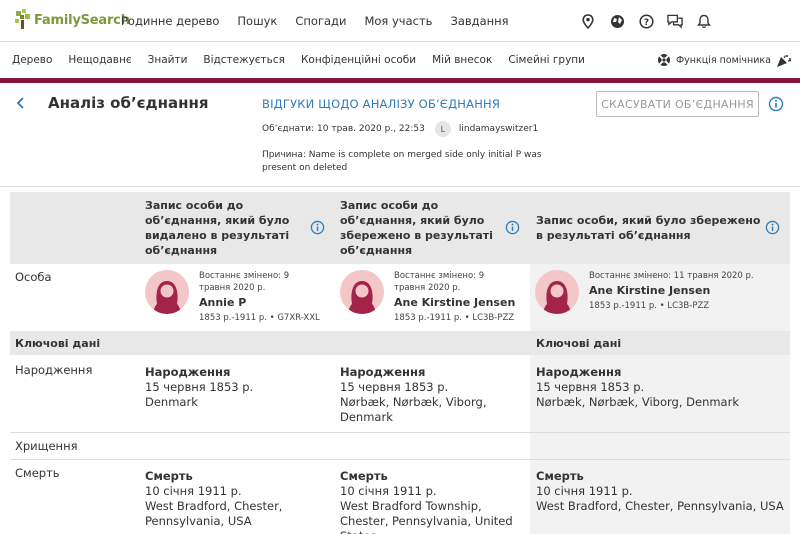 This screenshot has width=800, height=534. Describe the element at coordinates (317, 229) in the screenshot. I see `deleted-column-info-icon` at that location.